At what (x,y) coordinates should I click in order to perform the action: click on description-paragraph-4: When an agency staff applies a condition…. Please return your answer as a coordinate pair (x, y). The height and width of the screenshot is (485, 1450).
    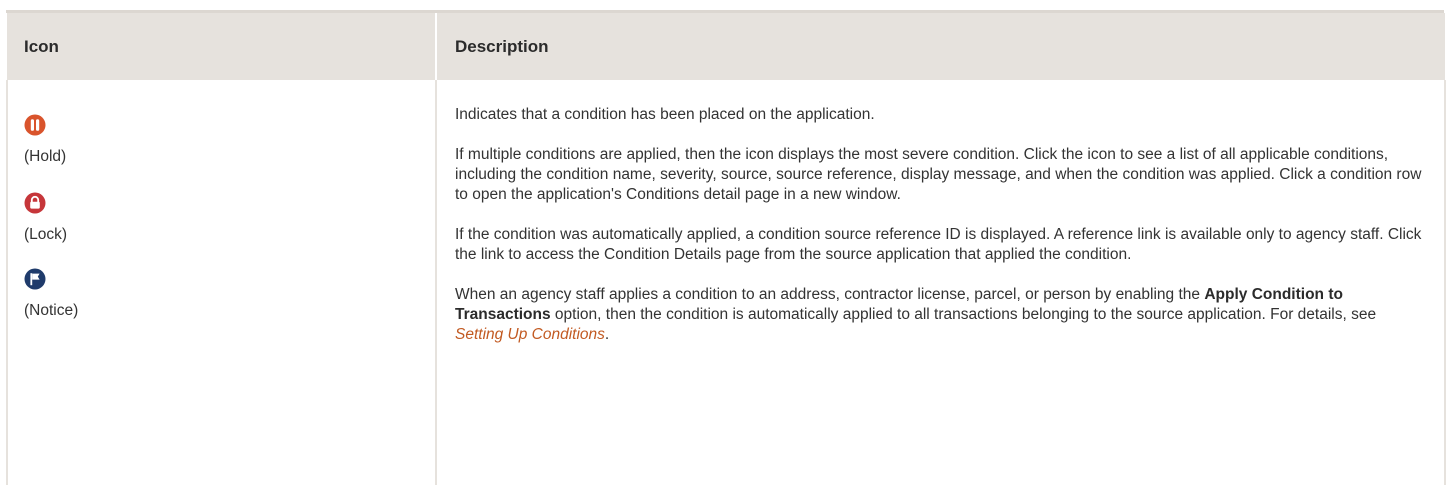
    Looking at the image, I should click on (939, 315).